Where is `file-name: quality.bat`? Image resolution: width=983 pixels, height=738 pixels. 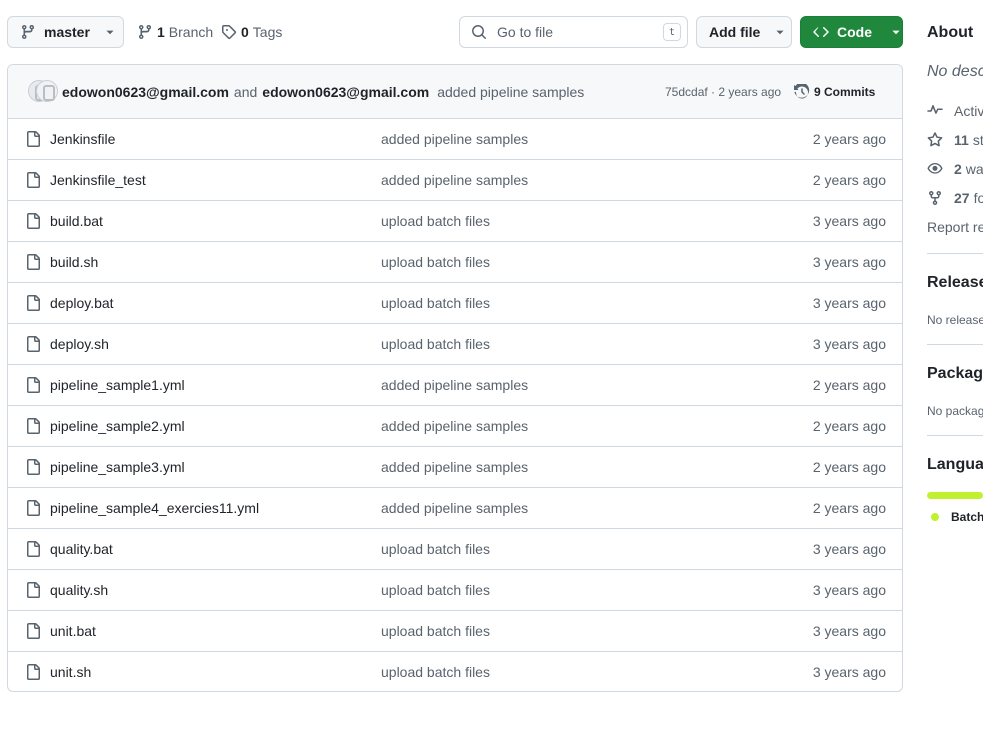
file-name: quality.bat is located at coordinates (81, 549).